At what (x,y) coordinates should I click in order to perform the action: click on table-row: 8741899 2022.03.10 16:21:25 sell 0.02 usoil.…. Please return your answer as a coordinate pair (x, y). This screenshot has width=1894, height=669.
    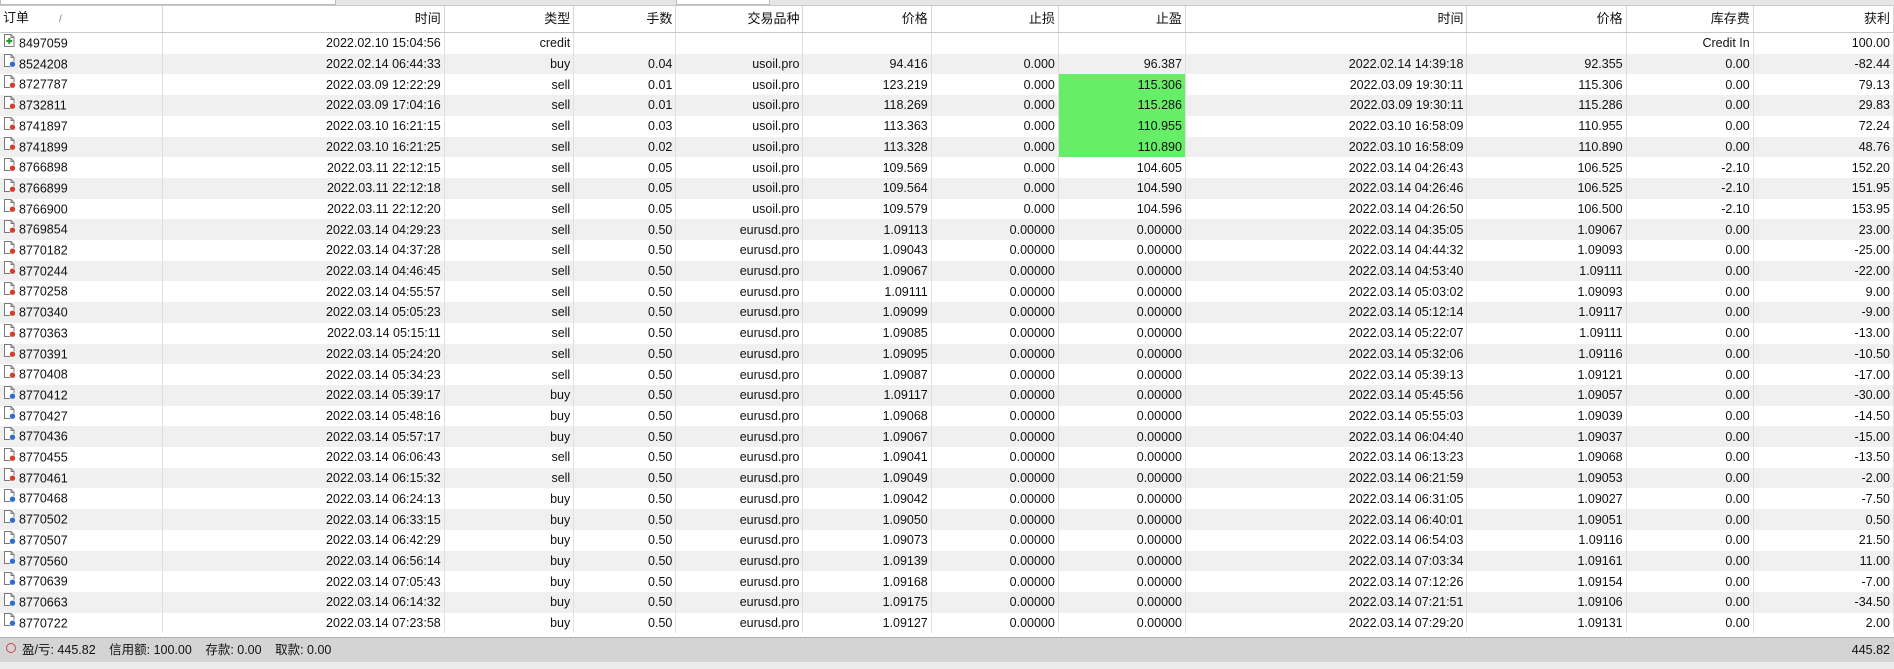
    Looking at the image, I should click on (947, 147).